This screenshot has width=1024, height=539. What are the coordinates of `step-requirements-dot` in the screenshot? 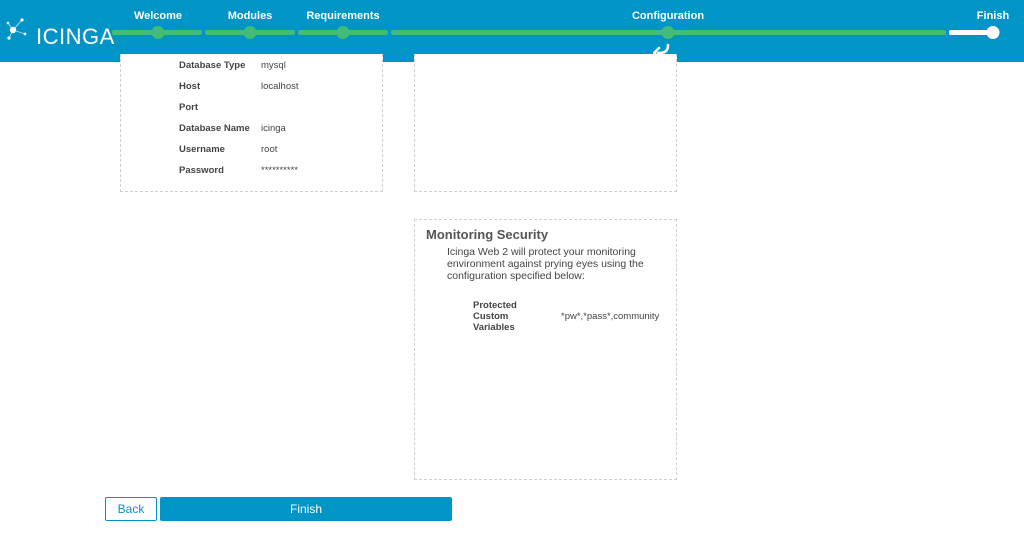 It's located at (343, 32).